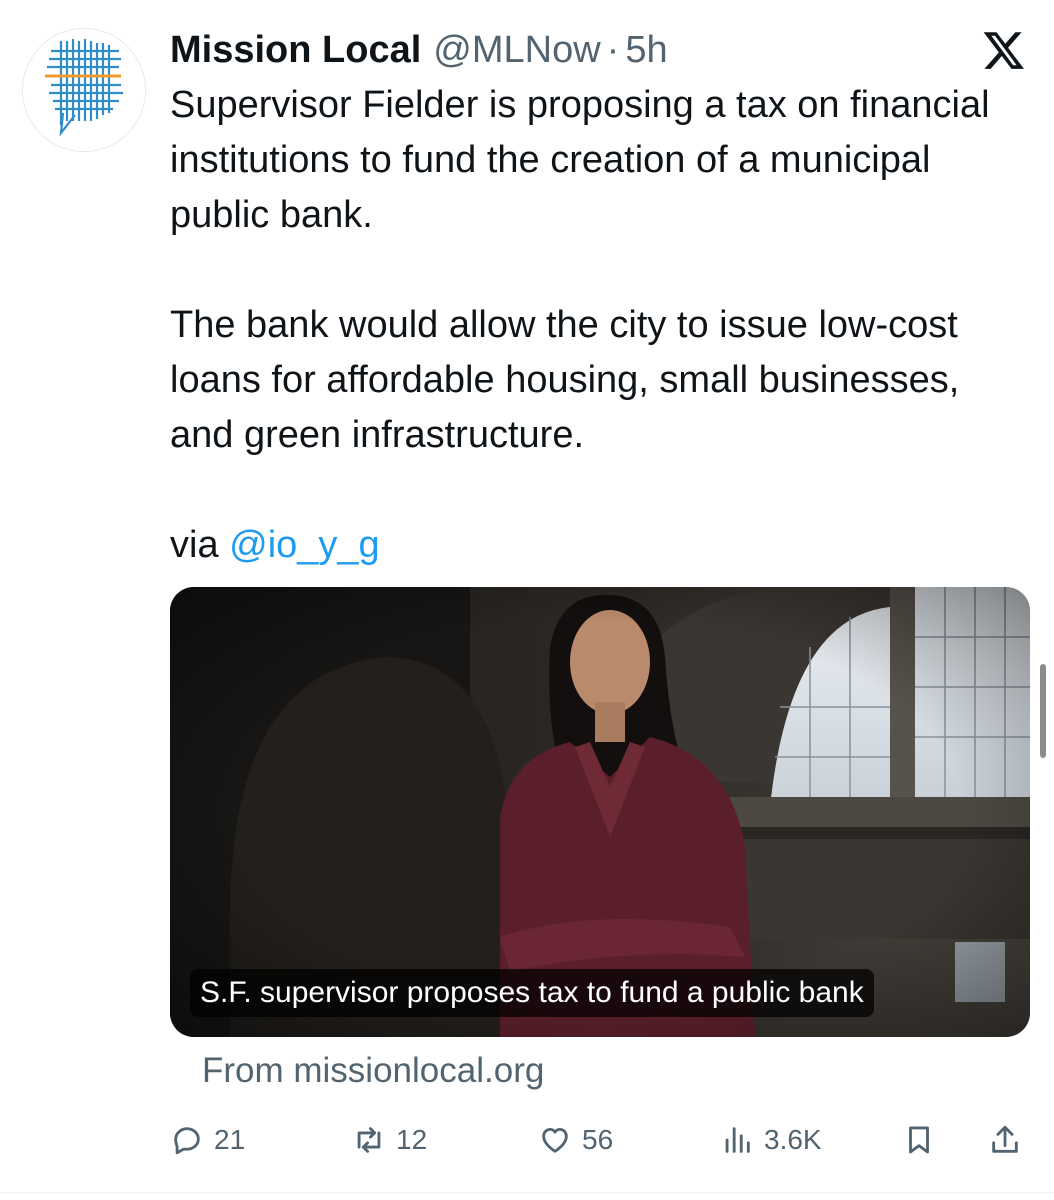  I want to click on author-avatar, so click(84, 90).